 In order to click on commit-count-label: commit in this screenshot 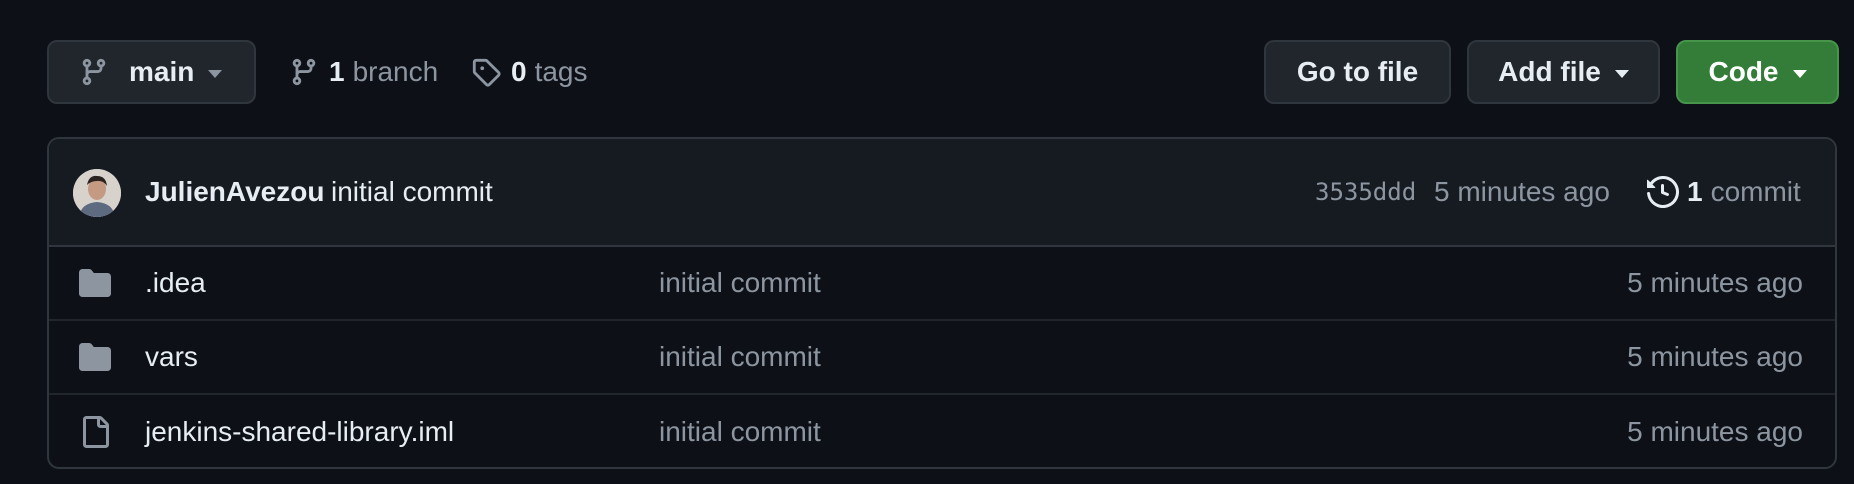, I will do `click(1755, 191)`.